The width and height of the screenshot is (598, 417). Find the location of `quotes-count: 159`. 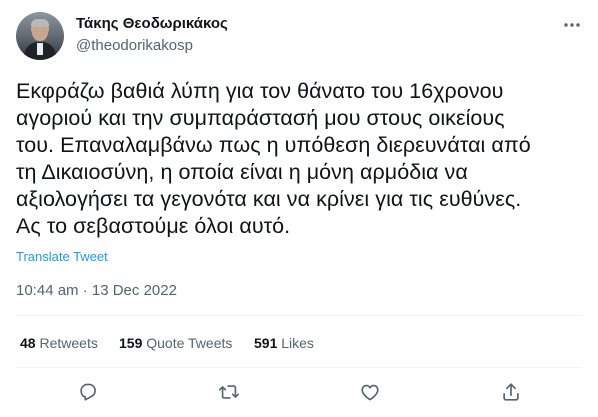

quotes-count: 159 is located at coordinates (131, 343).